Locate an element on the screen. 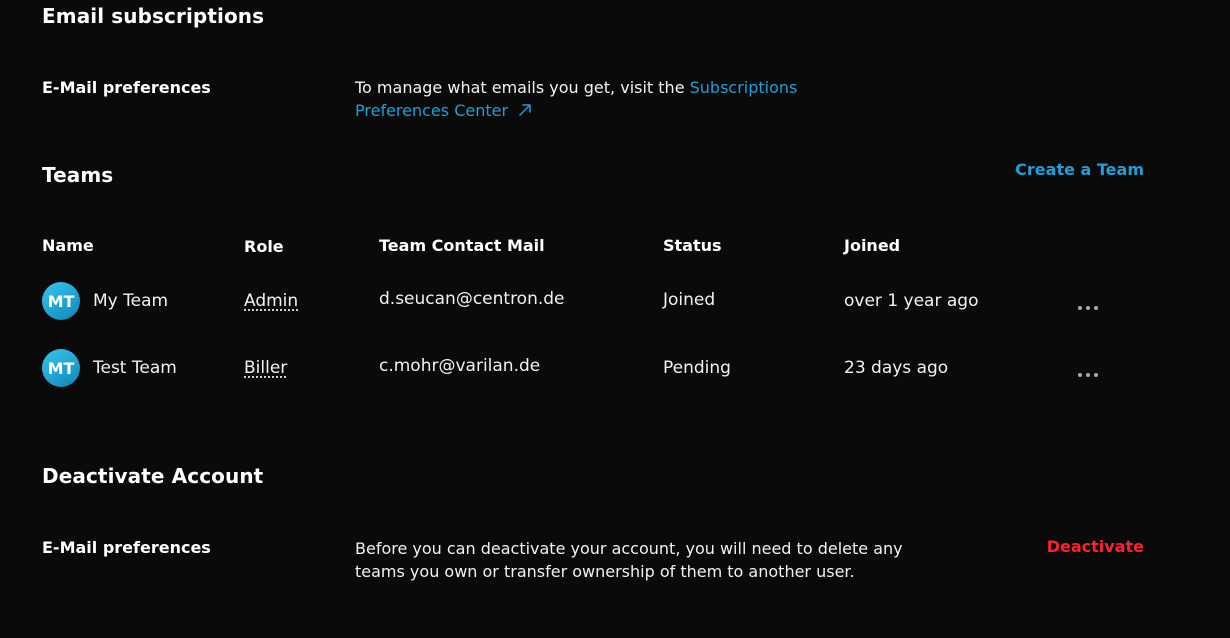  deactivate-account-title: Deactivate Account is located at coordinates (153, 476).